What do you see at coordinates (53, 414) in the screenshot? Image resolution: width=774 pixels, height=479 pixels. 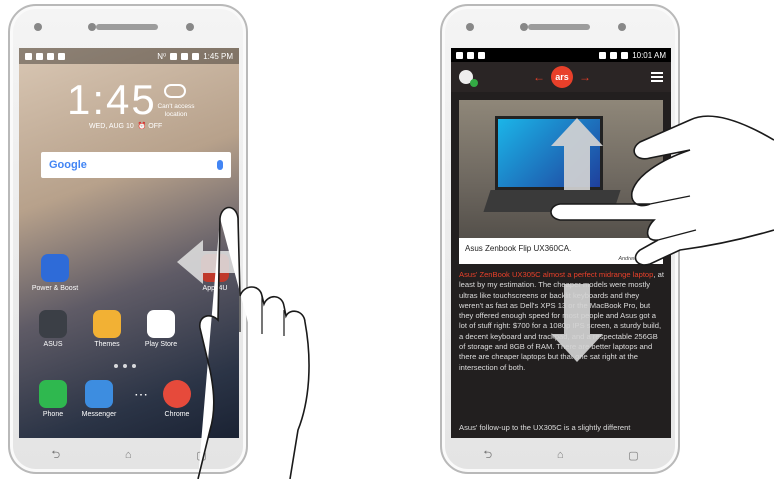 I see `app-label: Phone` at bounding box center [53, 414].